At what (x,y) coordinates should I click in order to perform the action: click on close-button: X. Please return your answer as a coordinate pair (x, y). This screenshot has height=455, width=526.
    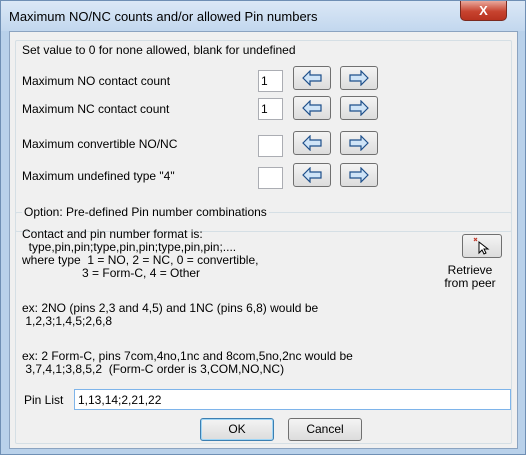
    Looking at the image, I should click on (483, 11).